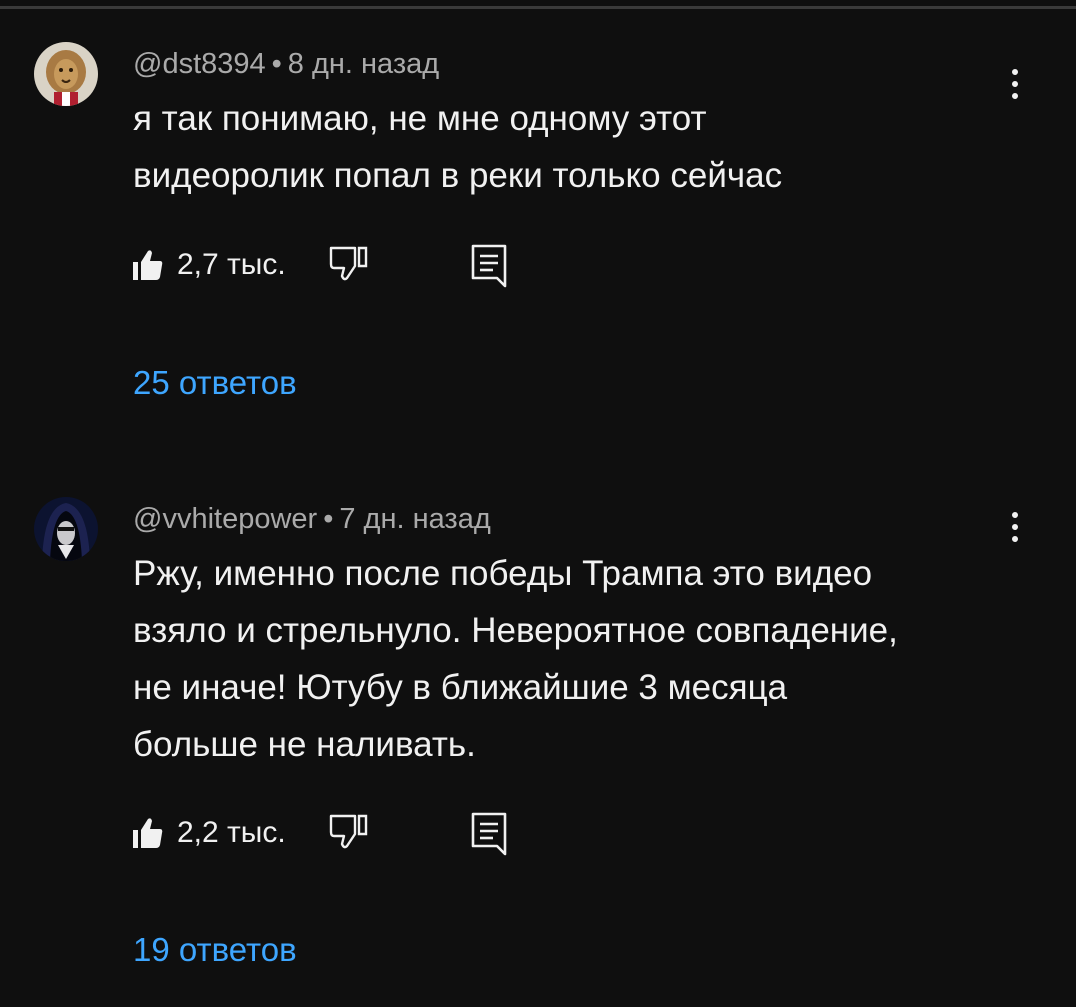 The width and height of the screenshot is (1076, 1007). Describe the element at coordinates (215, 950) in the screenshot. I see `replies-toggle: 19 ответов` at that location.